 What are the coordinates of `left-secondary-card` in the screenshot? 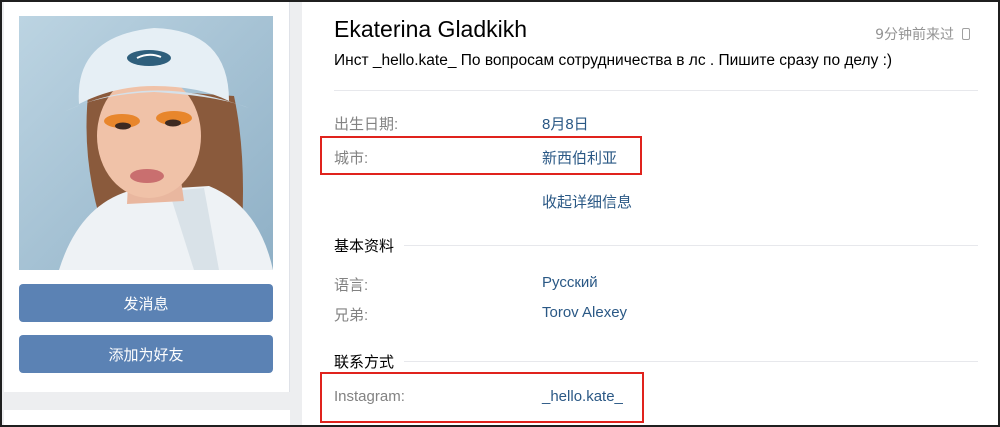 It's located at (147, 417).